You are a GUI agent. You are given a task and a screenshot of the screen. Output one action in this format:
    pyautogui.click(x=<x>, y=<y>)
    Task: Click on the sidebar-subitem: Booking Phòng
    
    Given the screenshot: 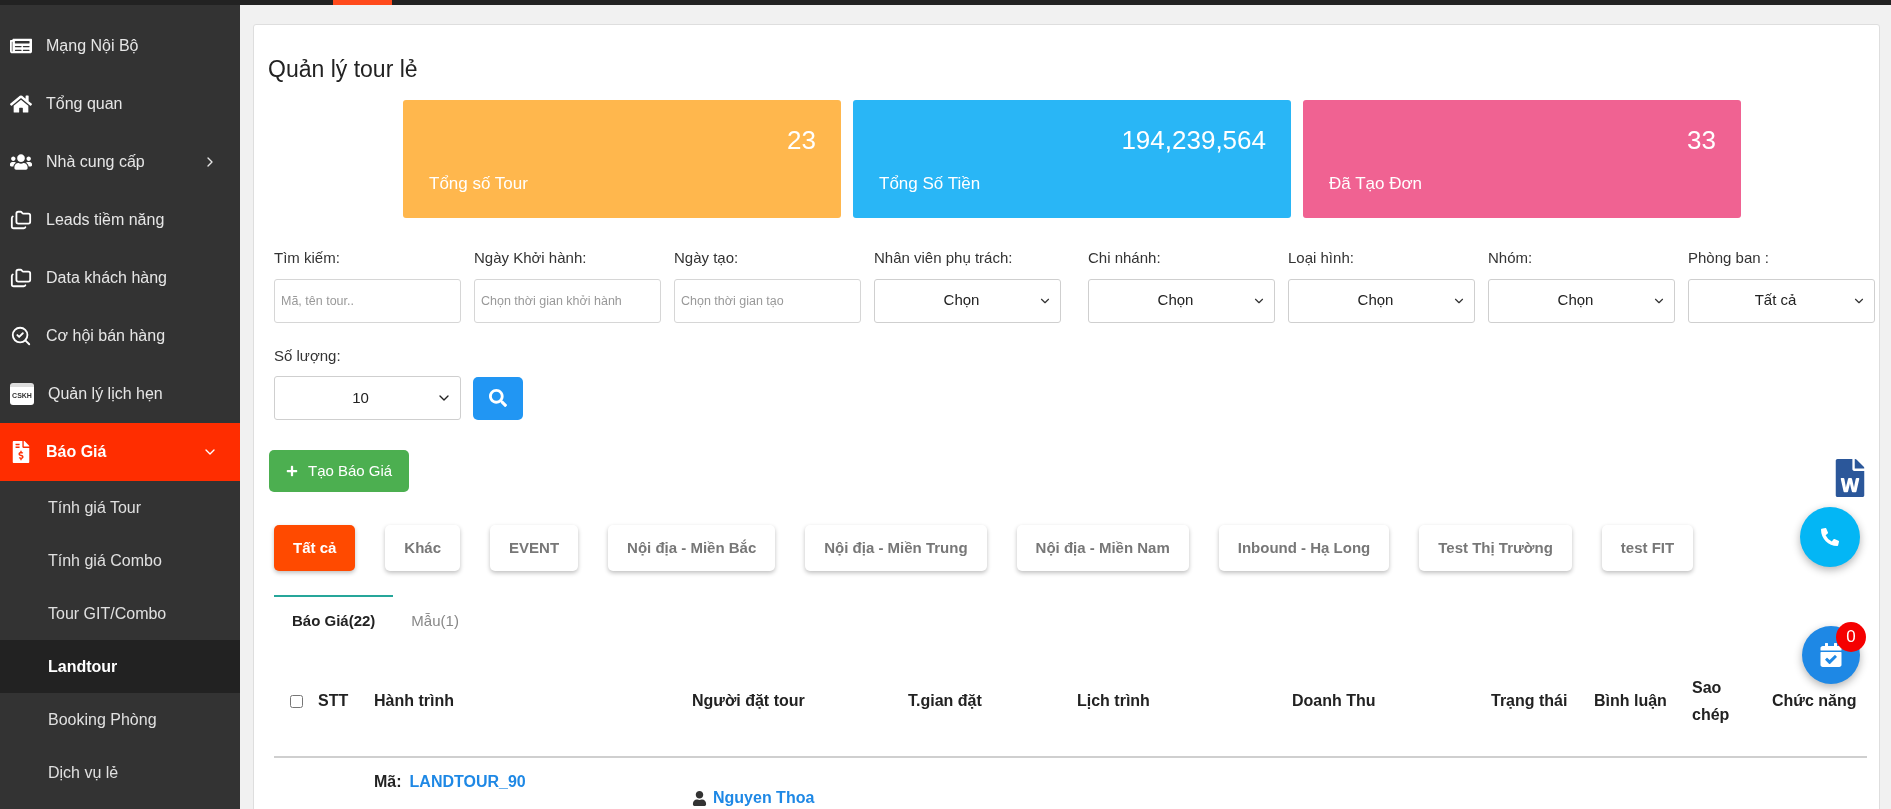 What is the action you would take?
    pyautogui.click(x=120, y=719)
    